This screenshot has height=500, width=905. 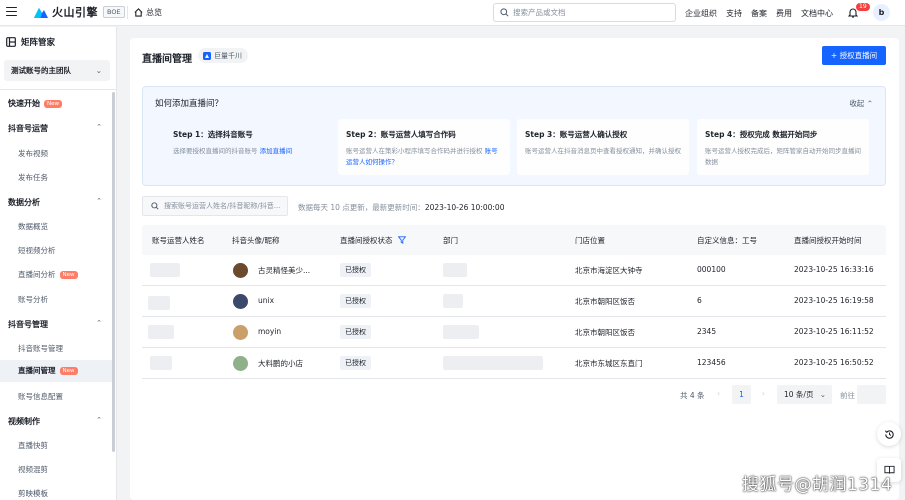 I want to click on guide-collapse-toggle: 收起 ⌃, so click(x=861, y=103).